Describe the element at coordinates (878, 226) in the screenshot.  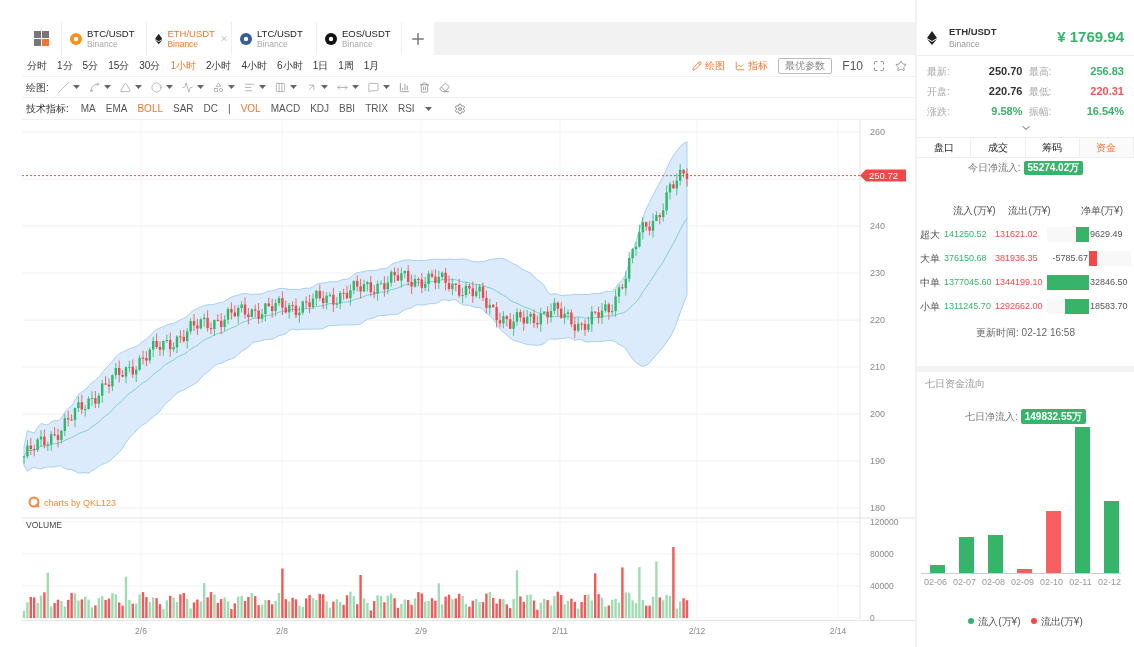
I see `price-axis-label: 240` at that location.